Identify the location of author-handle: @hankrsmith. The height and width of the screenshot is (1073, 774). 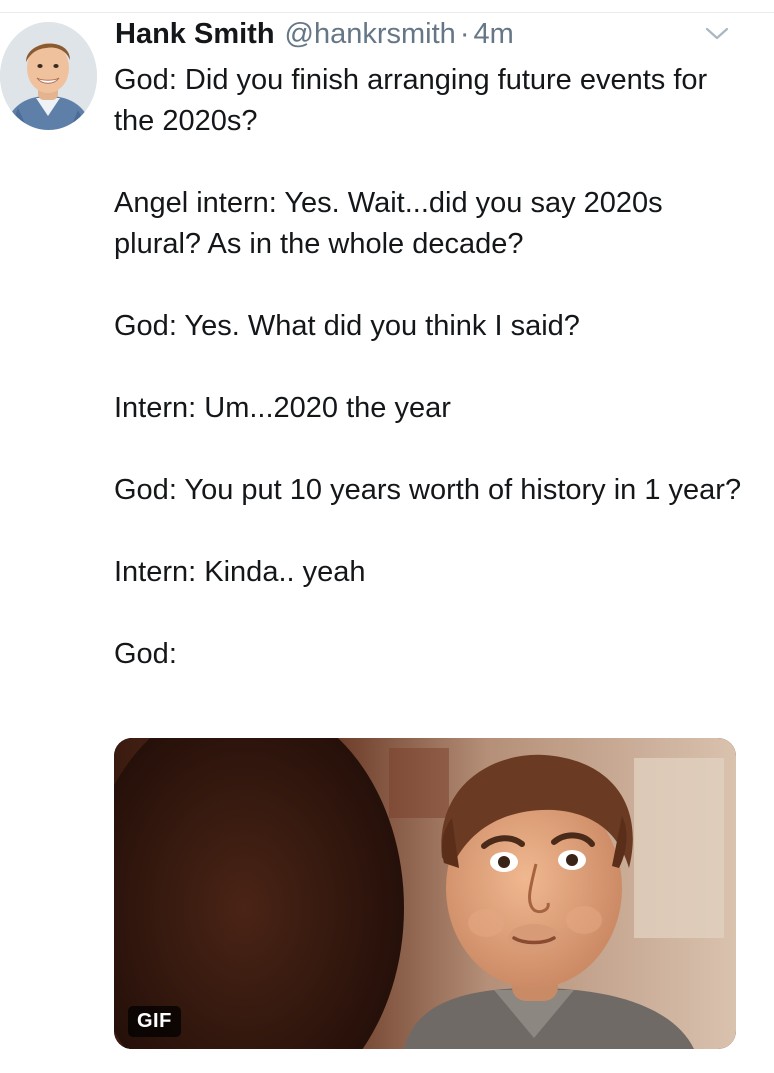
(370, 34).